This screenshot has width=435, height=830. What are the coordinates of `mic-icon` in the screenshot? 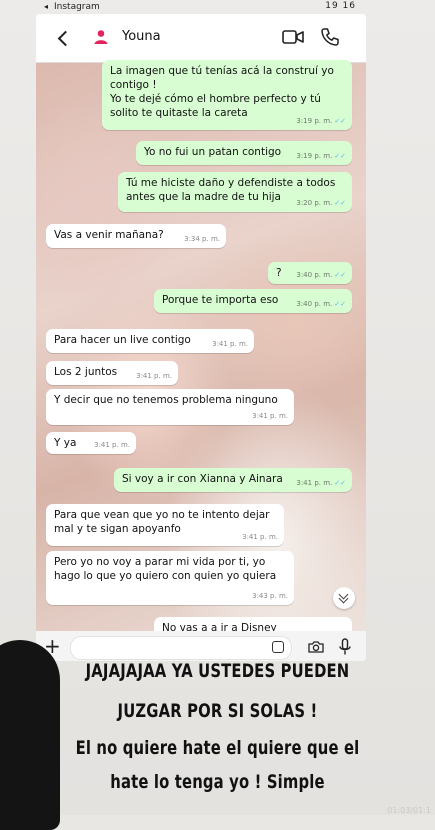 It's located at (345, 647).